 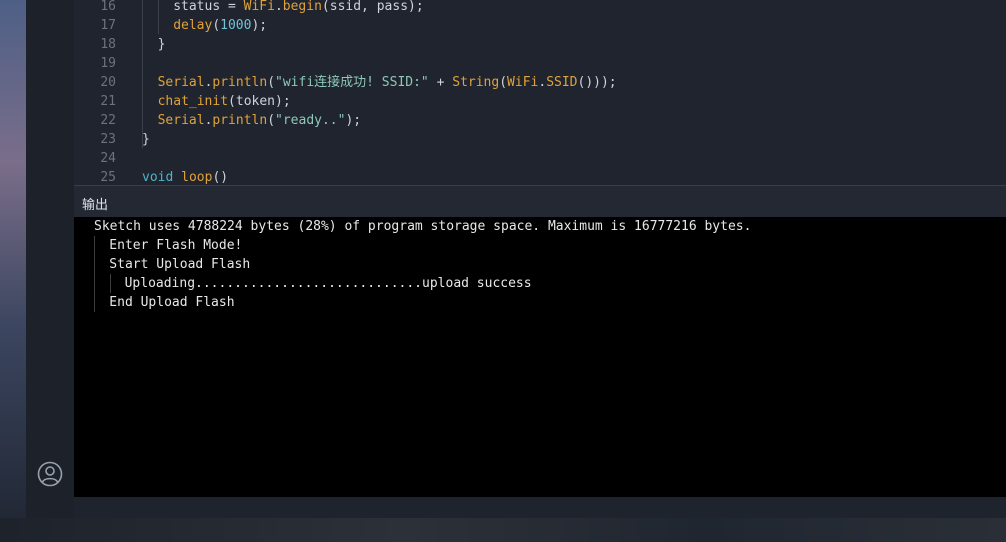 What do you see at coordinates (158, 177) in the screenshot?
I see `code-token: void` at bounding box center [158, 177].